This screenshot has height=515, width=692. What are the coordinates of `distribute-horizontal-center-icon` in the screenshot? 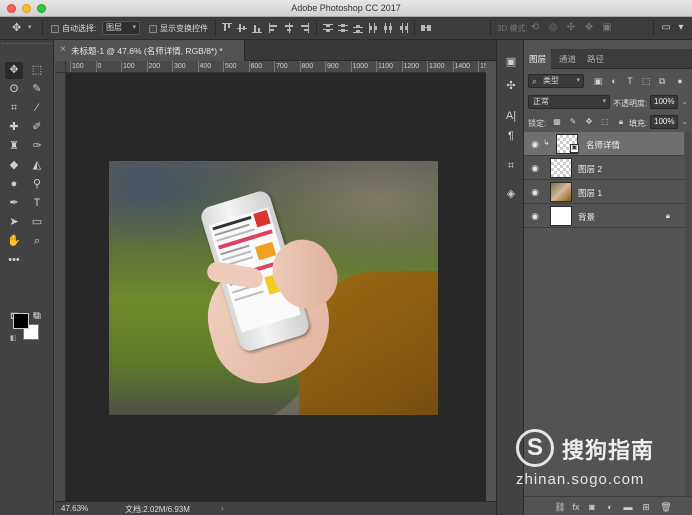 It's located at (388, 28).